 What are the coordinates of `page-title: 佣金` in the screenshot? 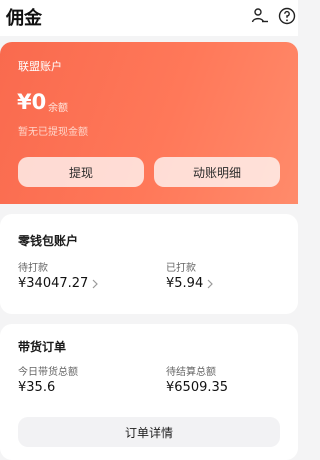 It's located at (24, 18).